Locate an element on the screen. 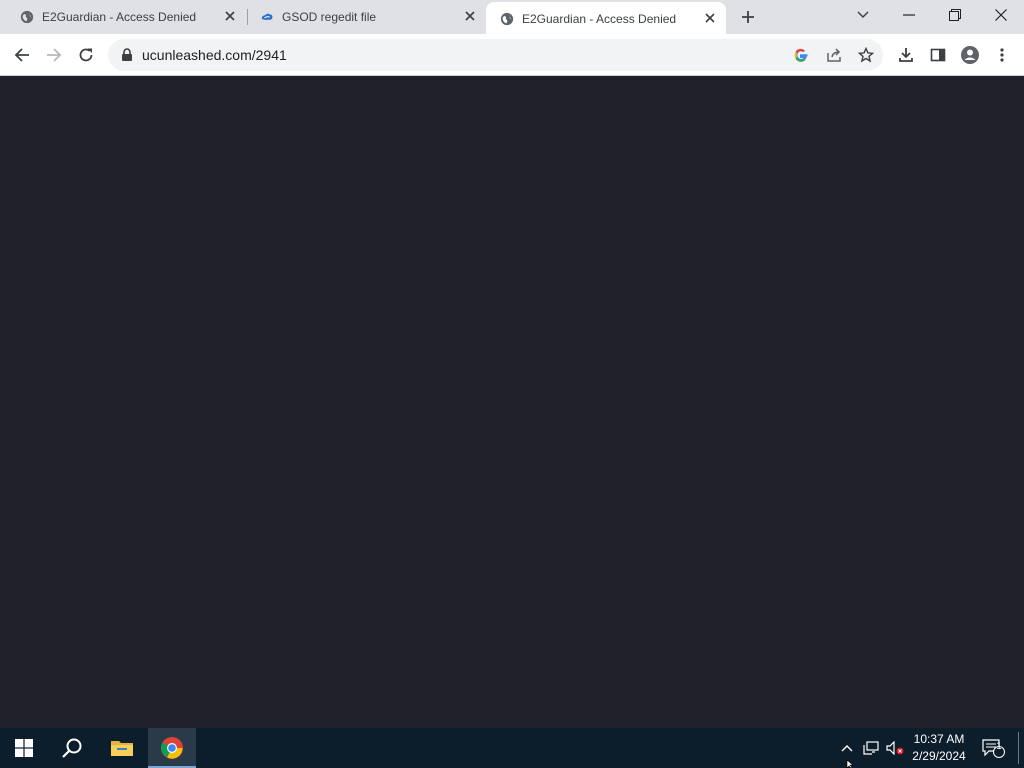 The image size is (1024, 768). network-button is located at coordinates (871, 748).